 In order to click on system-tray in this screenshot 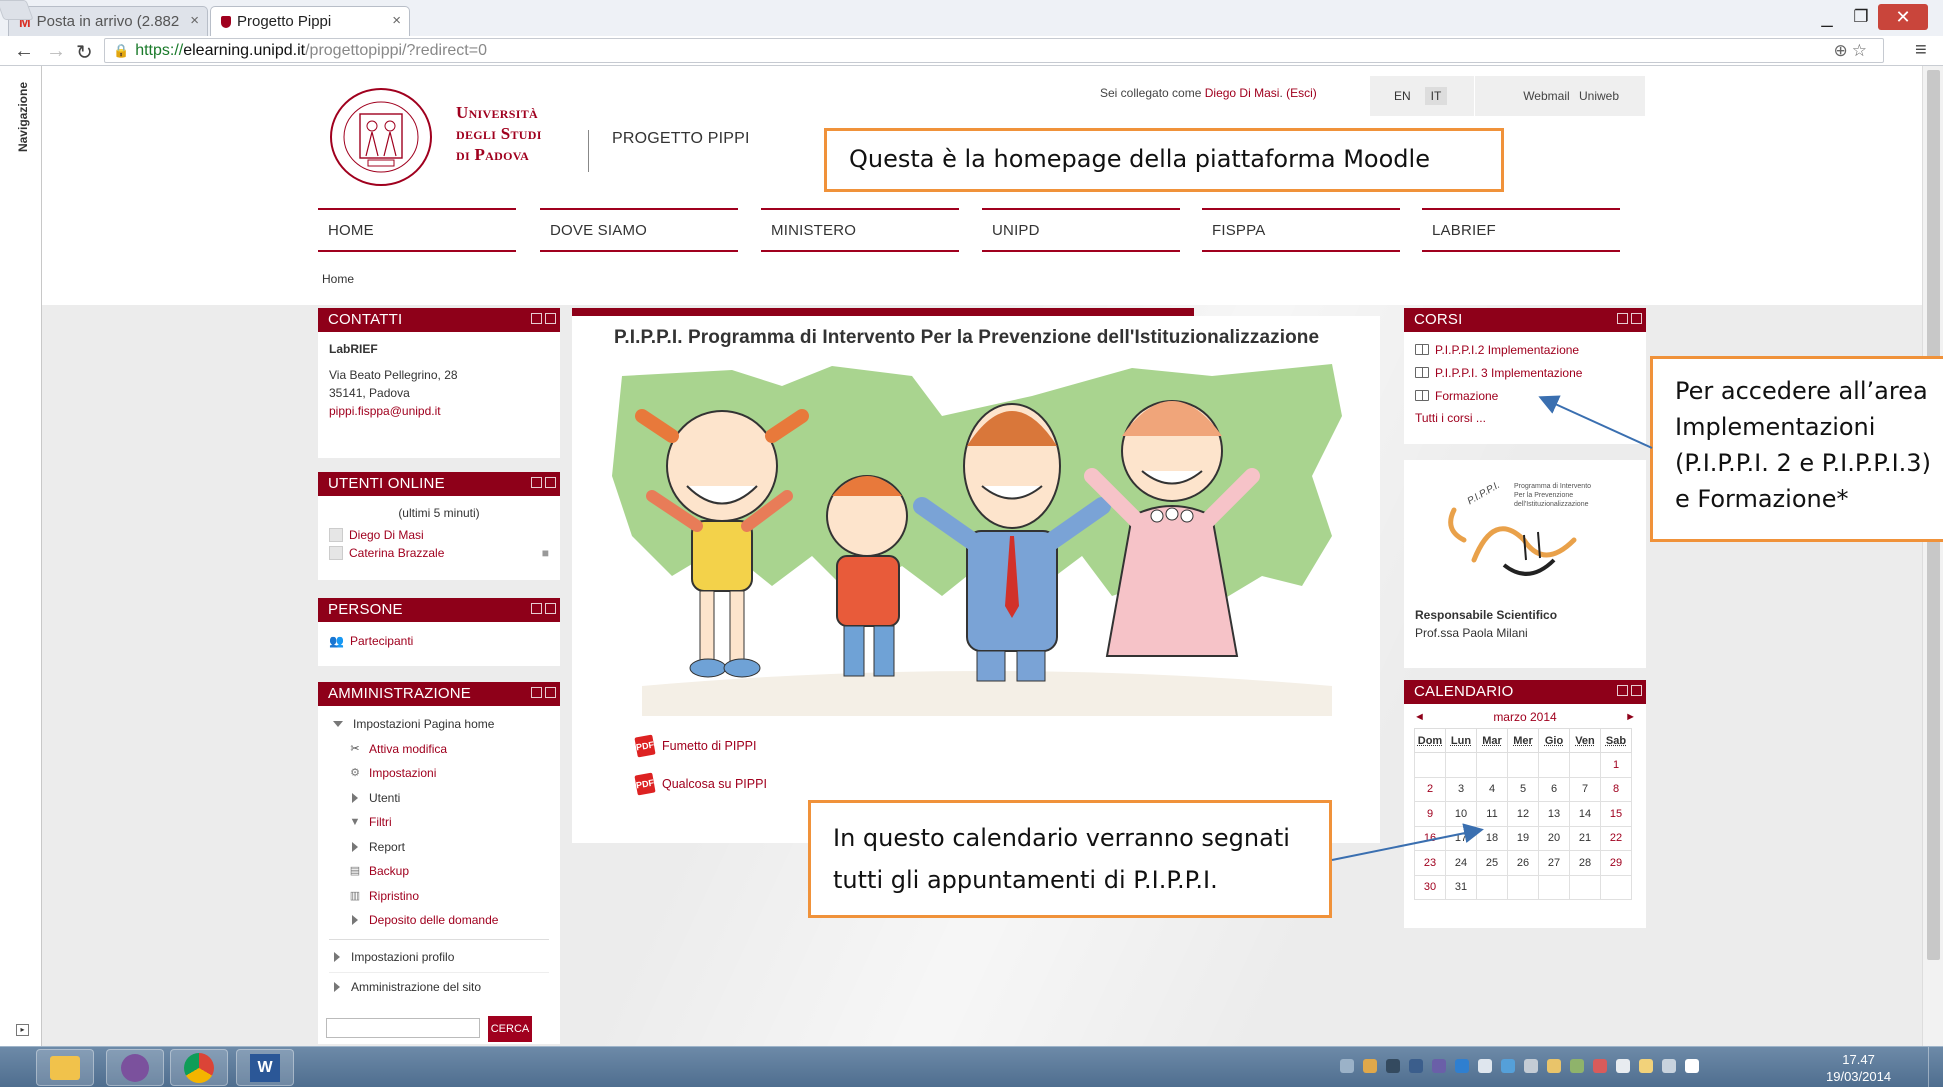, I will do `click(1519, 1066)`.